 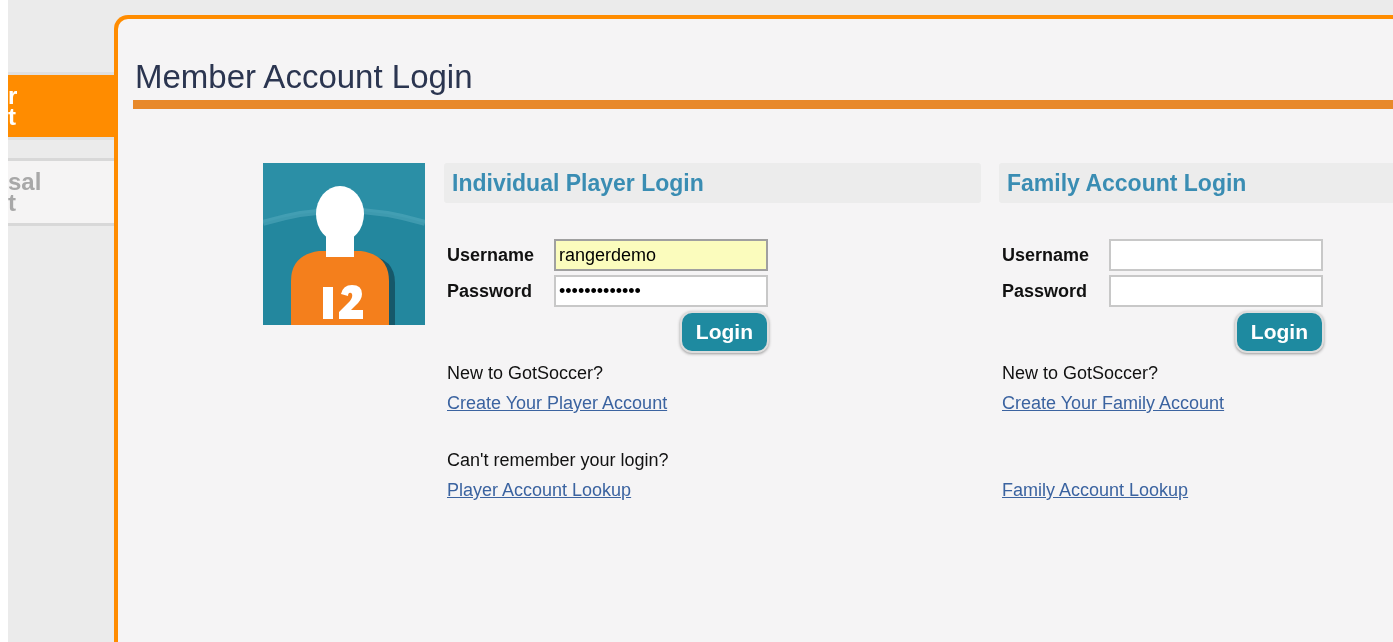 I want to click on page-title: Member Account Login, so click(x=304, y=77).